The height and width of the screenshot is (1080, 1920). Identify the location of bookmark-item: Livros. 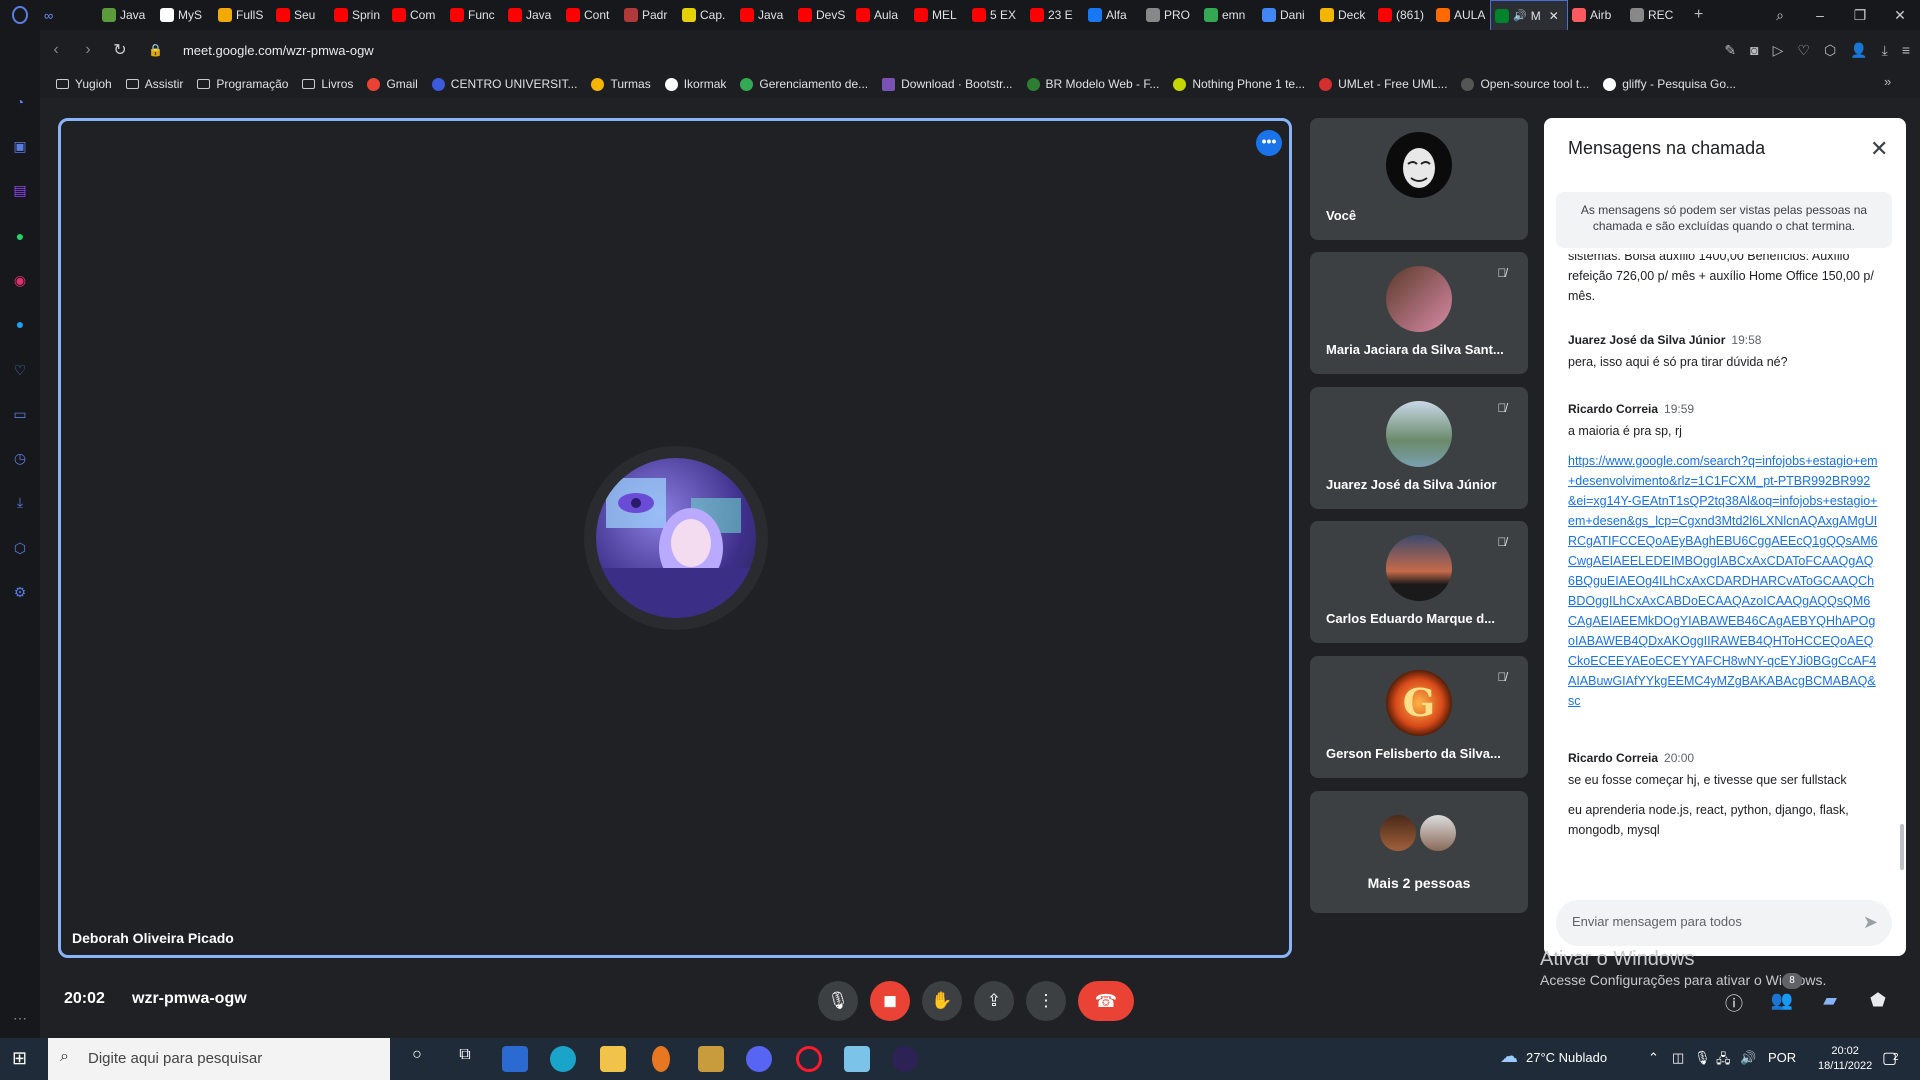
(327, 84).